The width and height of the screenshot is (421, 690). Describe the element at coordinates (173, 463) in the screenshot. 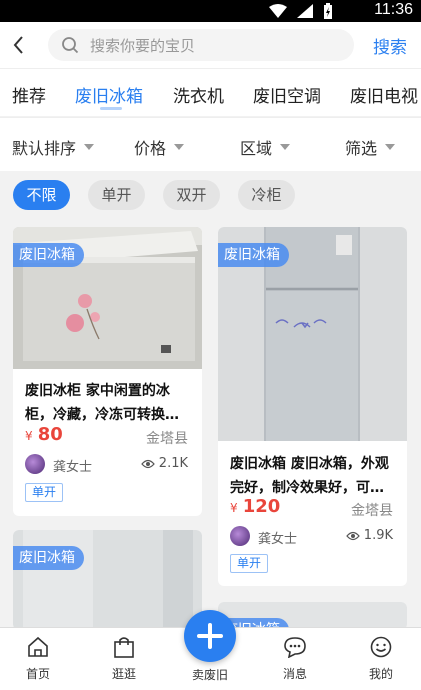

I see `view-count-value: 2.1K` at that location.